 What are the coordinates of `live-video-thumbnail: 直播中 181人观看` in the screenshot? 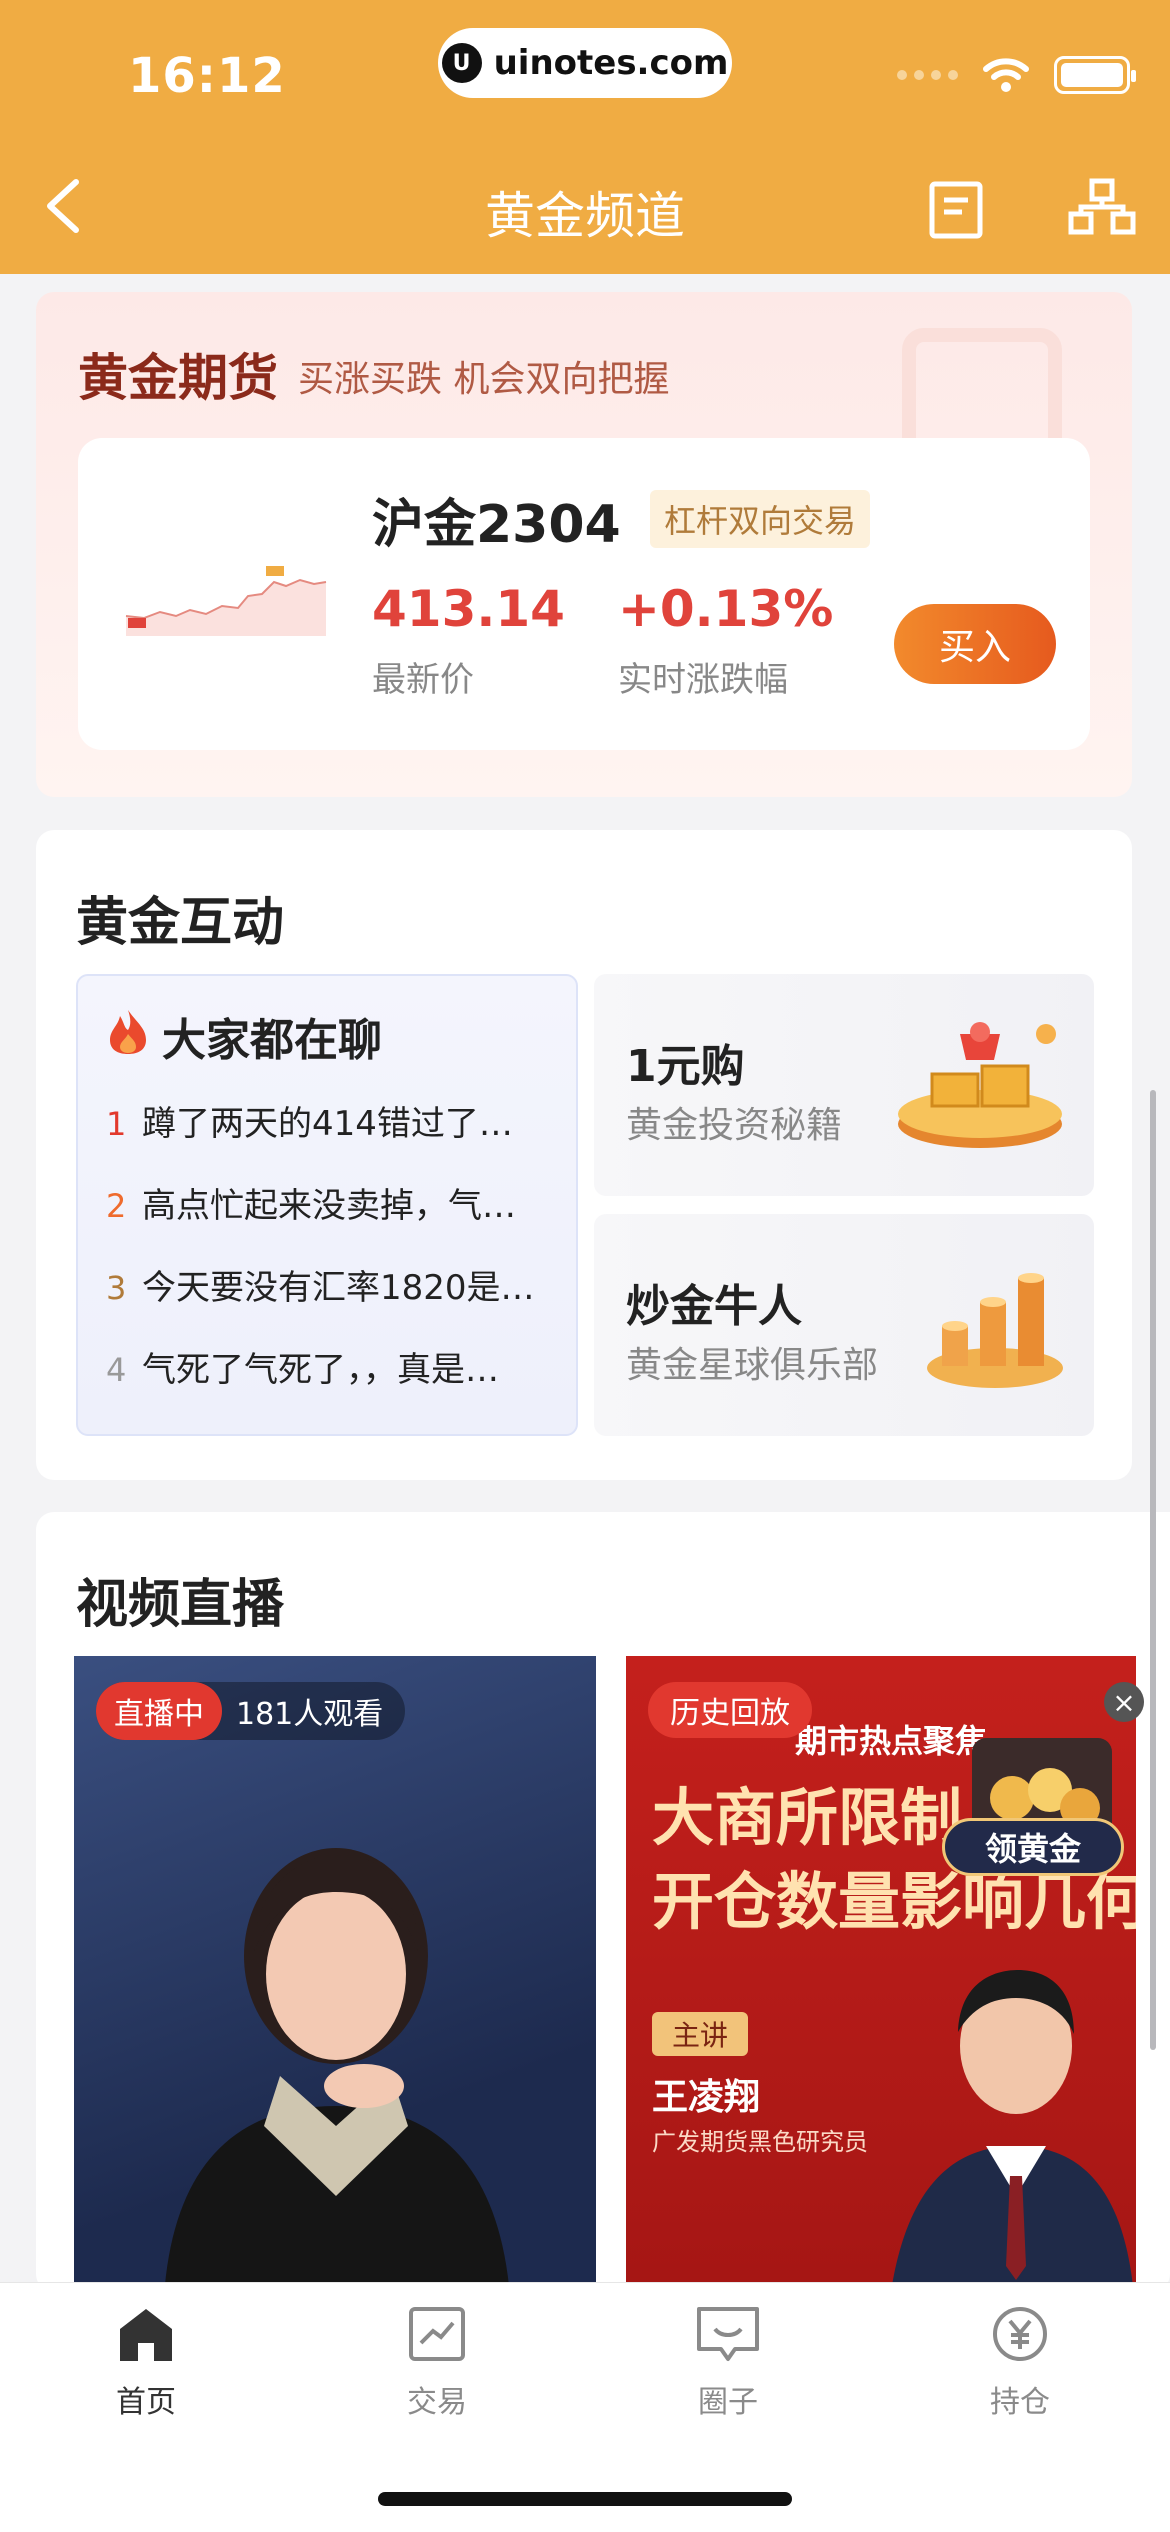 It's located at (335, 1976).